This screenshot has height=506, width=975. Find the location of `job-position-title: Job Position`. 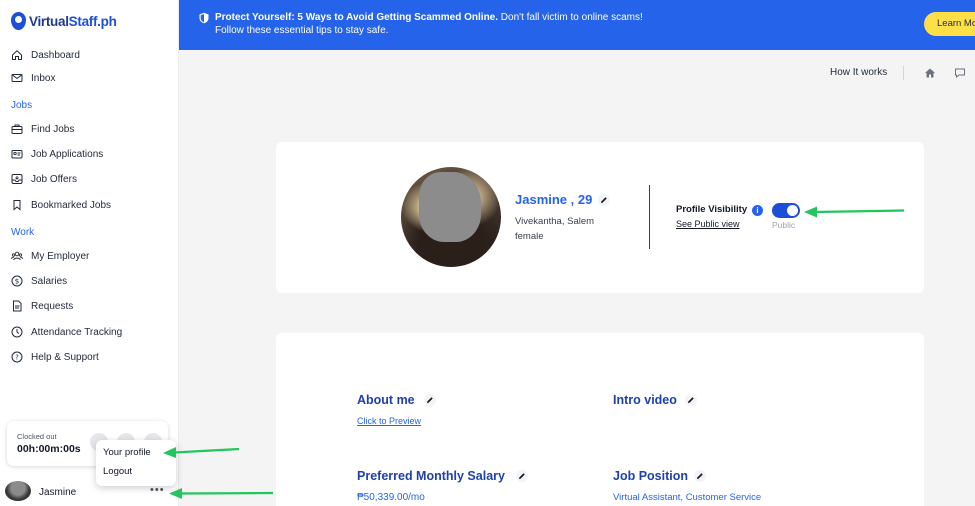

job-position-title: Job Position is located at coordinates (650, 476).